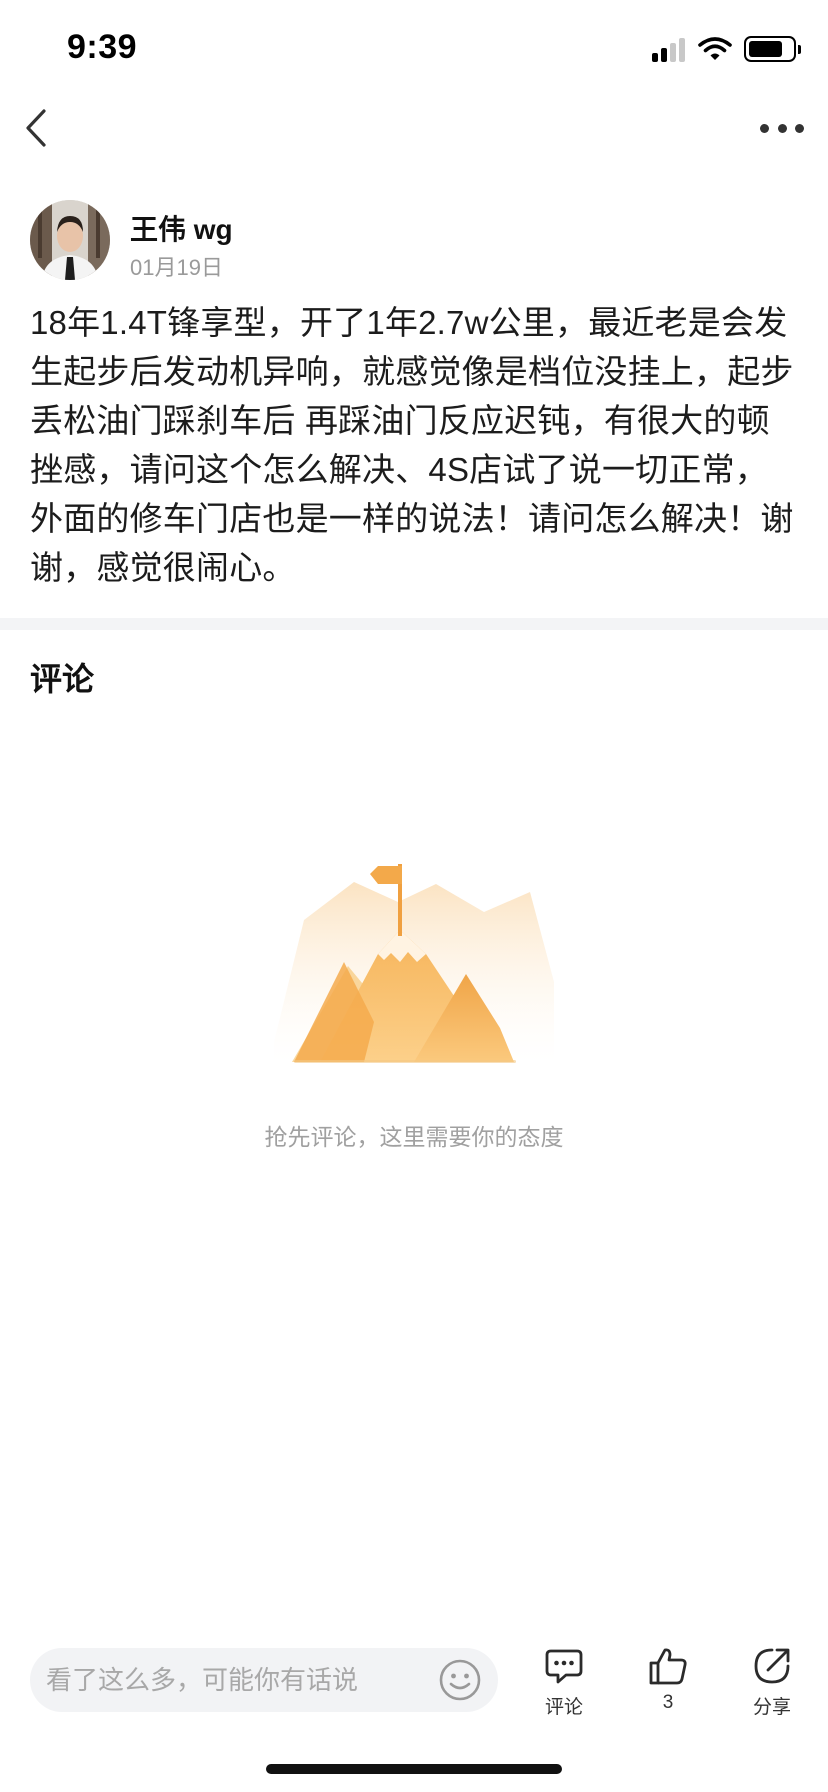 This screenshot has height=1792, width=828. What do you see at coordinates (772, 1666) in the screenshot?
I see `share-icon` at bounding box center [772, 1666].